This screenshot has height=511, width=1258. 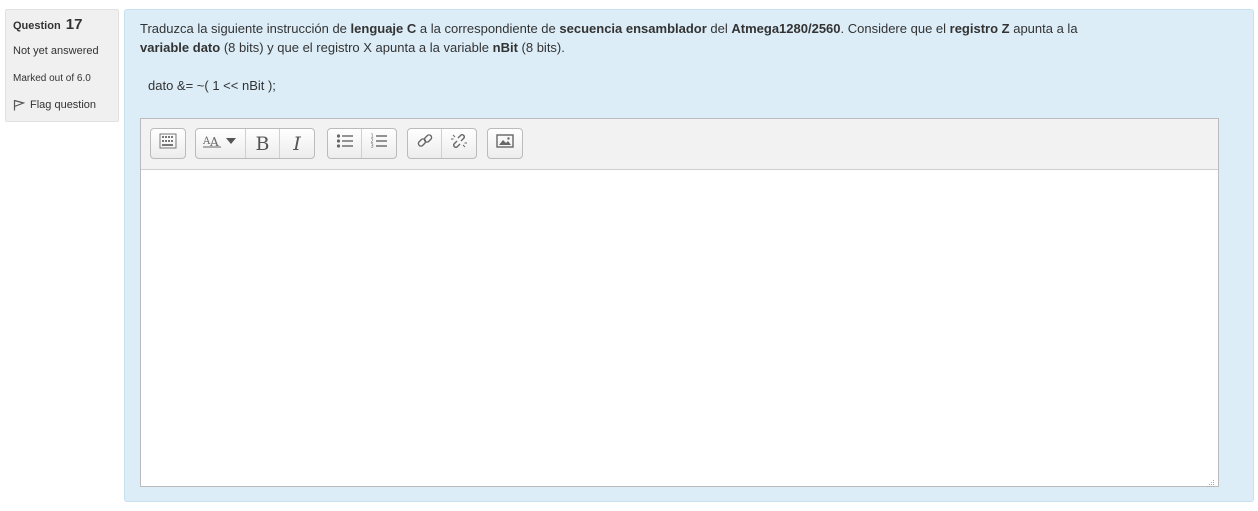 What do you see at coordinates (633, 28) in the screenshot?
I see `question-text-bold: secuencia ensamblador` at bounding box center [633, 28].